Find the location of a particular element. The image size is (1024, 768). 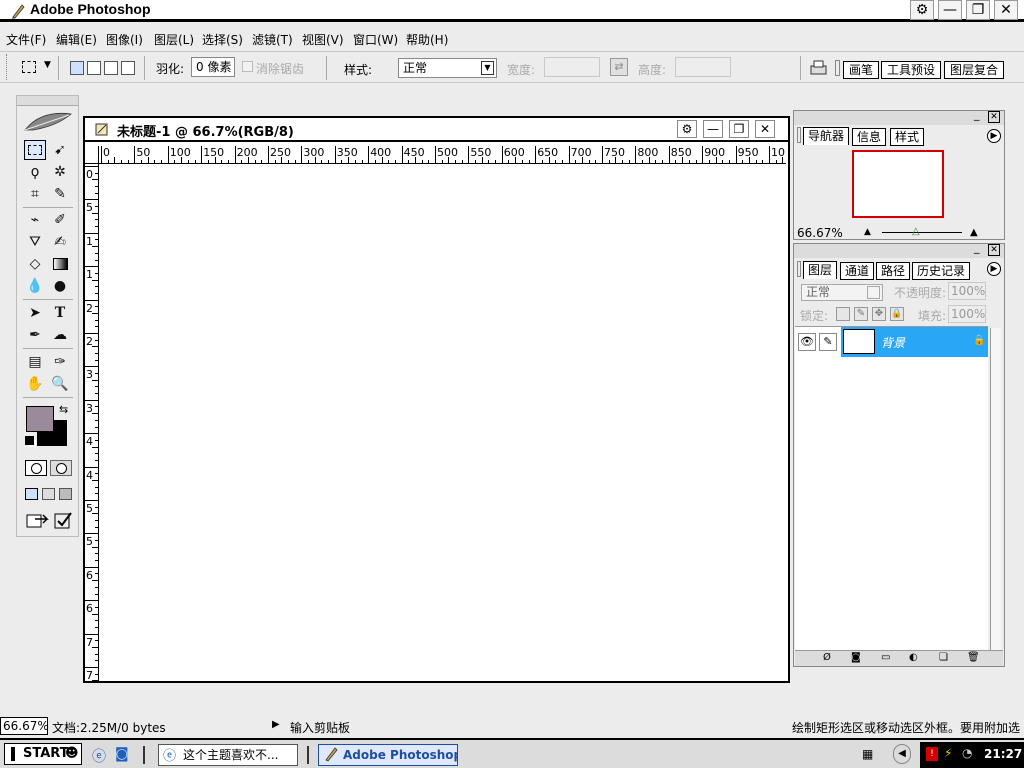

opacity-input: 100% is located at coordinates (967, 291).